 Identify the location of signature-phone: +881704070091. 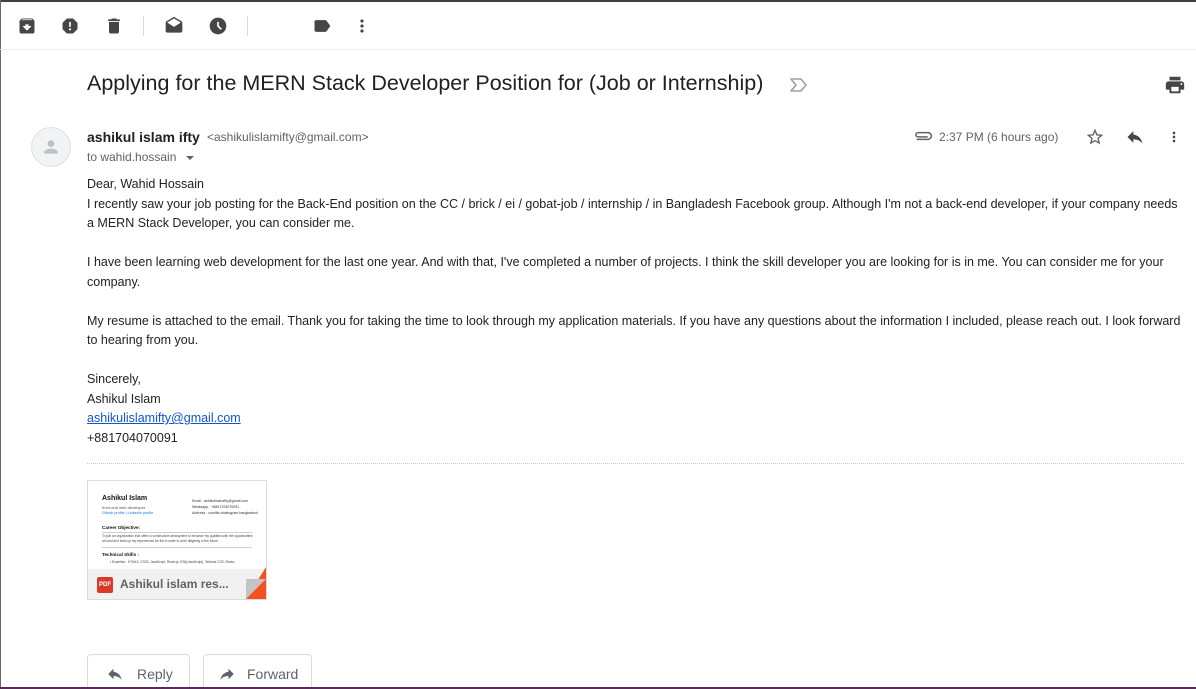
(132, 437).